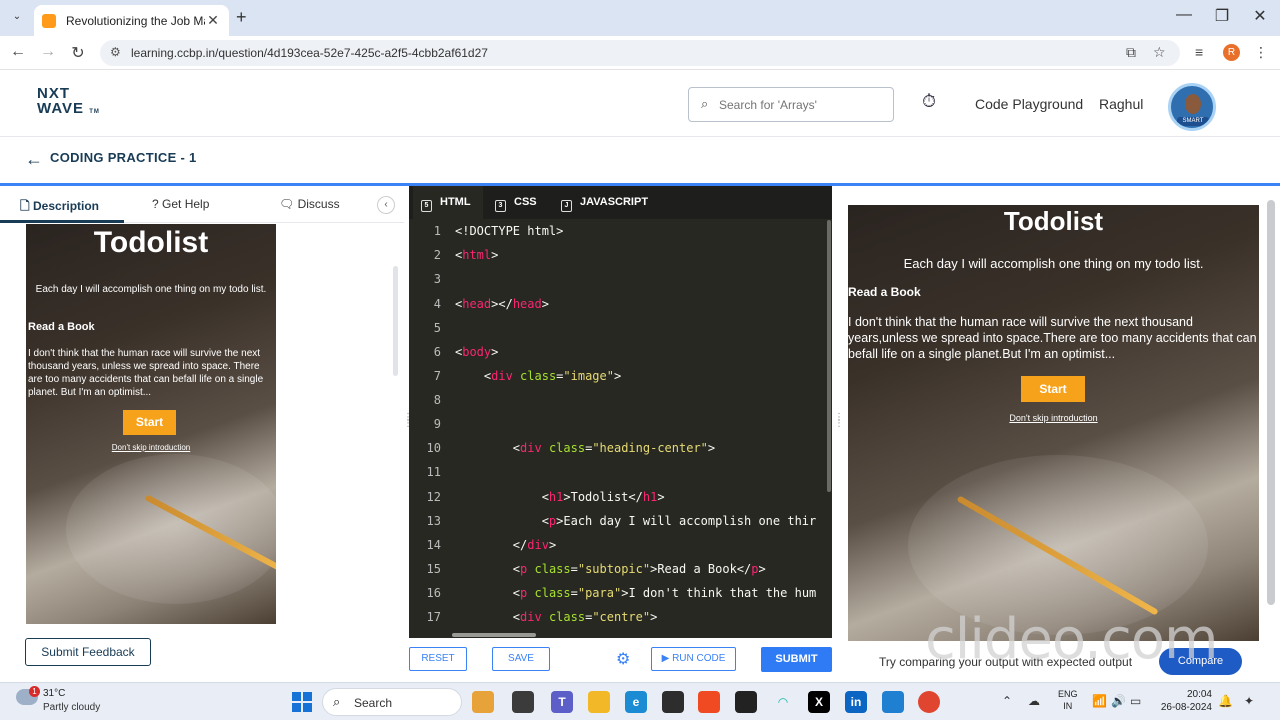 Image resolution: width=1280 pixels, height=720 pixels. What do you see at coordinates (933, 102) in the screenshot?
I see `stopwatch-icon: ⏱` at bounding box center [933, 102].